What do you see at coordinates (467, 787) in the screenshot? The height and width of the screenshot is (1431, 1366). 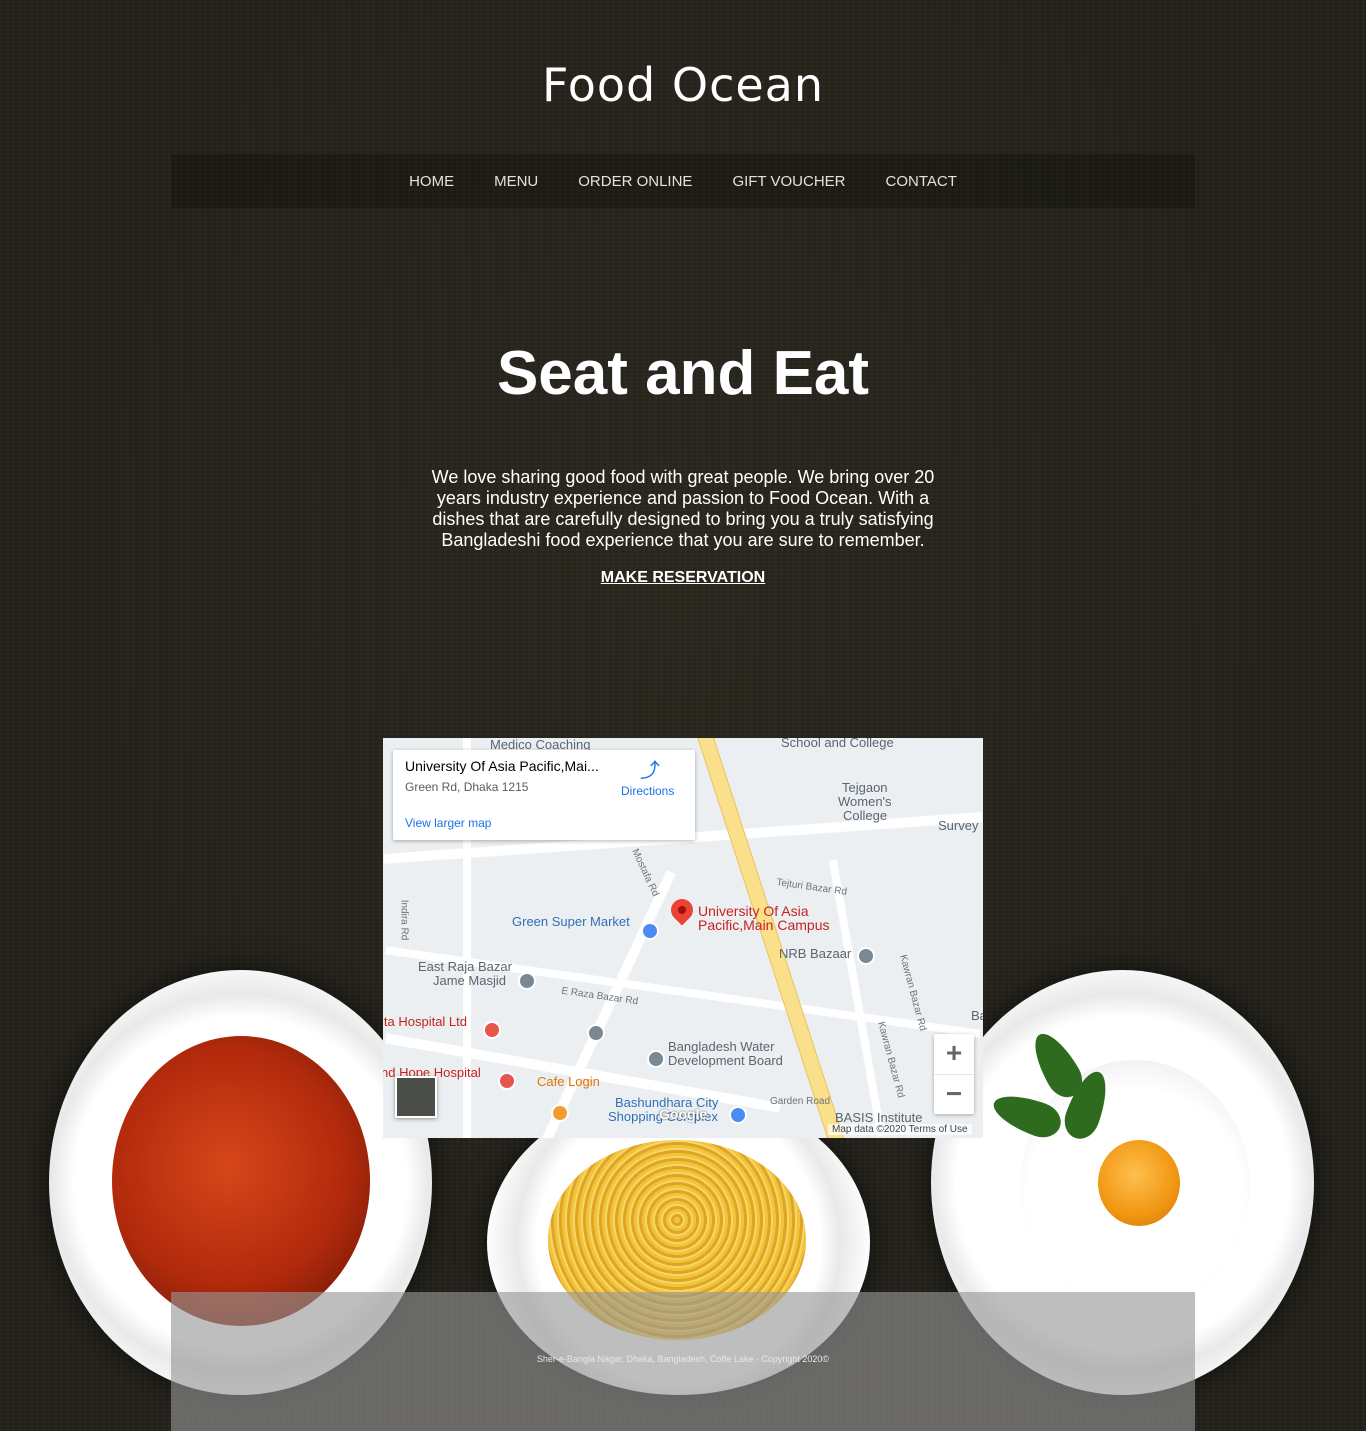 I see `place-address: Green Rd, Dhaka 1215` at bounding box center [467, 787].